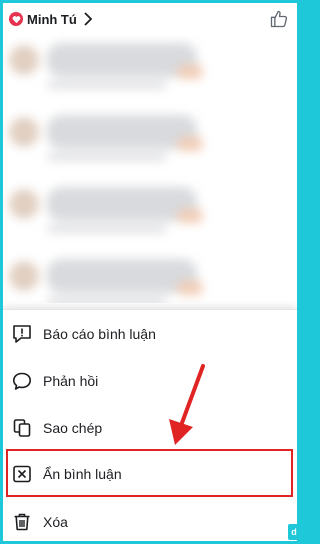 Image resolution: width=320 pixels, height=544 pixels. Describe the element at coordinates (294, 532) in the screenshot. I see `watermark-icon: d` at that location.